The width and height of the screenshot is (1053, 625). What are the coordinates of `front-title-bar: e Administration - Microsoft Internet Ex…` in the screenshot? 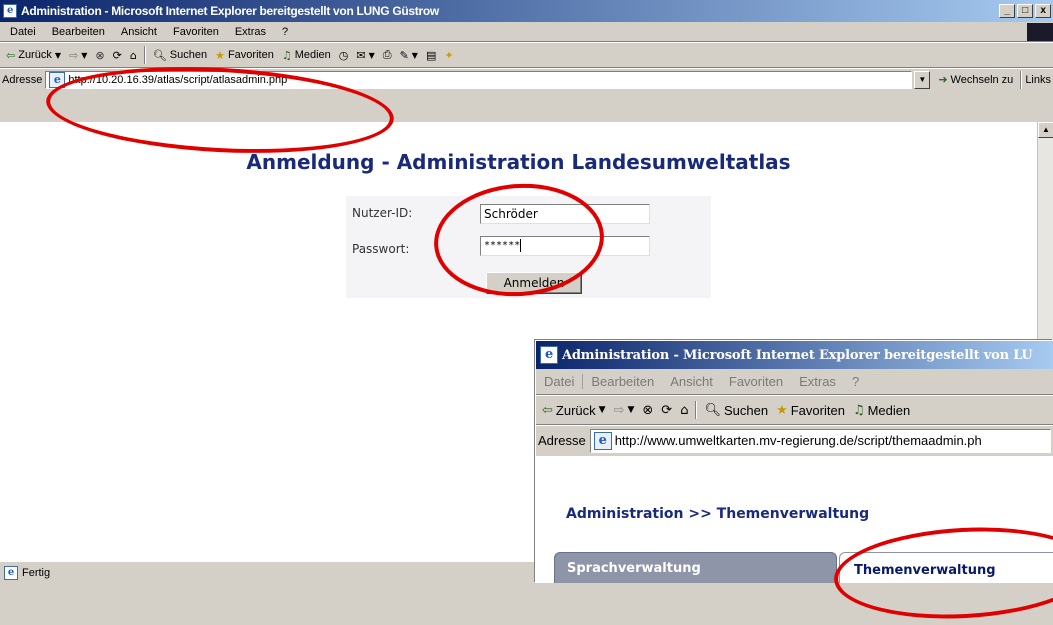 It's located at (794, 355).